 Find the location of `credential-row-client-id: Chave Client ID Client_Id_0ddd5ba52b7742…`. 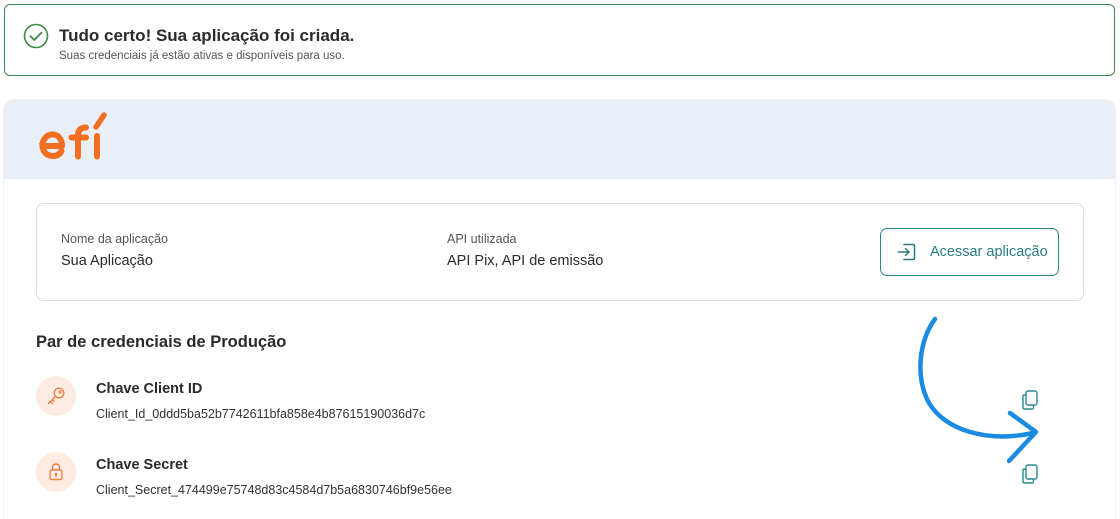

credential-row-client-id: Chave Client ID Client_Id_0ddd5ba52b7742… is located at coordinates (560, 406).